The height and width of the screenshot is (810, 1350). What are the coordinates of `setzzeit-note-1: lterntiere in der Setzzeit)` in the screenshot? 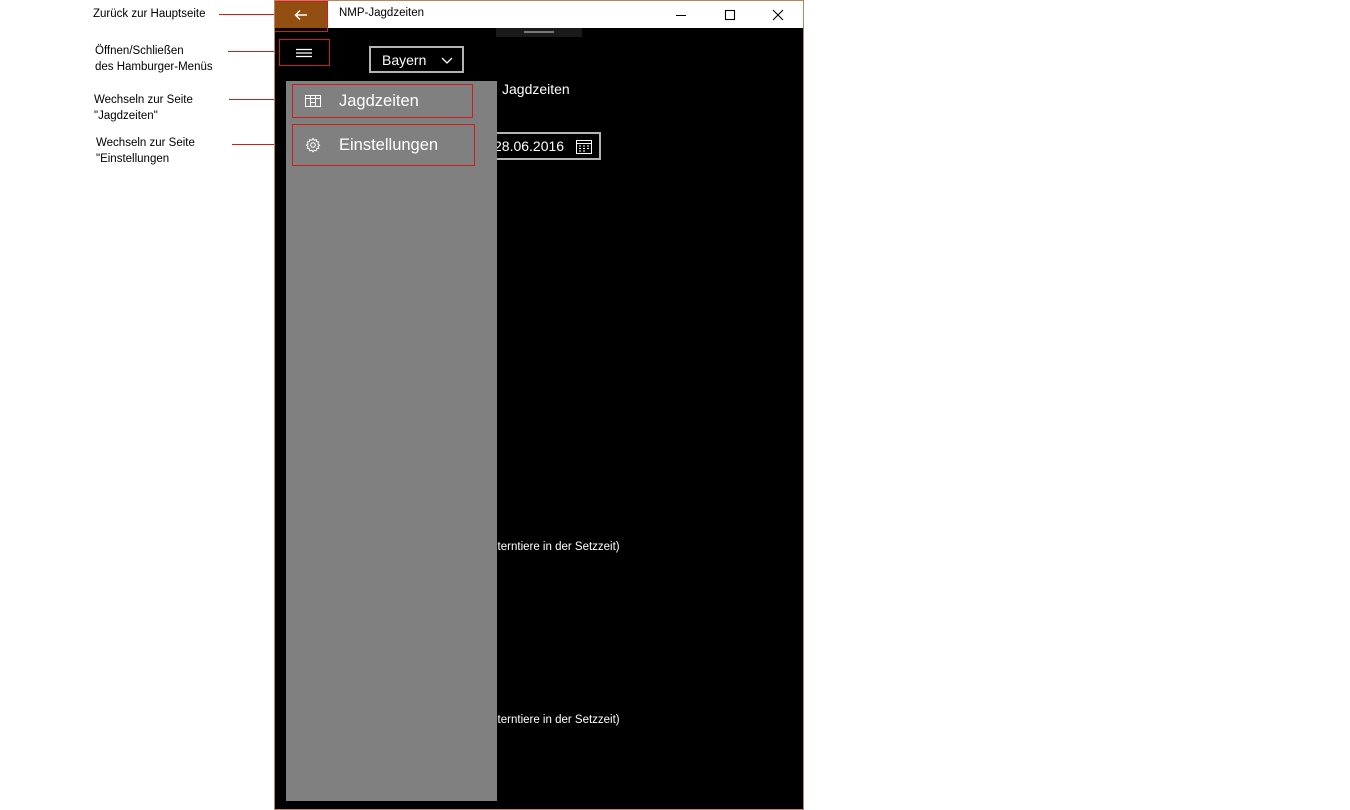 It's located at (557, 547).